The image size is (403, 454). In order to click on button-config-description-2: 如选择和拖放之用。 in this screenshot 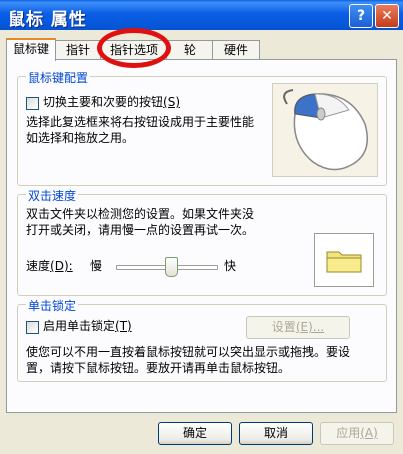, I will do `click(80, 138)`.